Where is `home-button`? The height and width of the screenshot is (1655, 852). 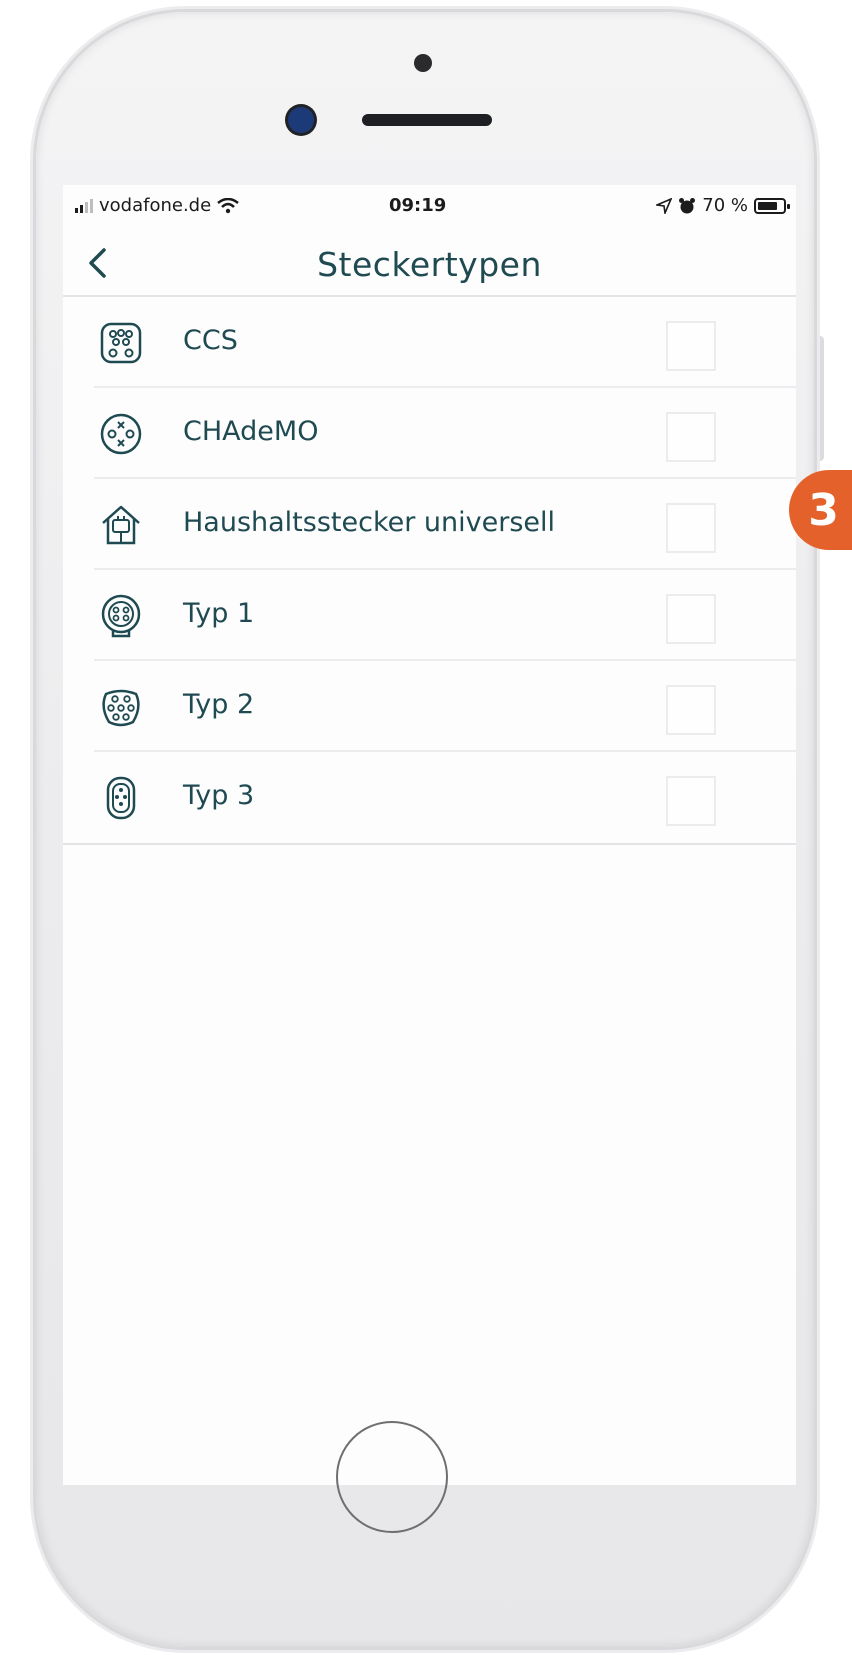 home-button is located at coordinates (392, 1477).